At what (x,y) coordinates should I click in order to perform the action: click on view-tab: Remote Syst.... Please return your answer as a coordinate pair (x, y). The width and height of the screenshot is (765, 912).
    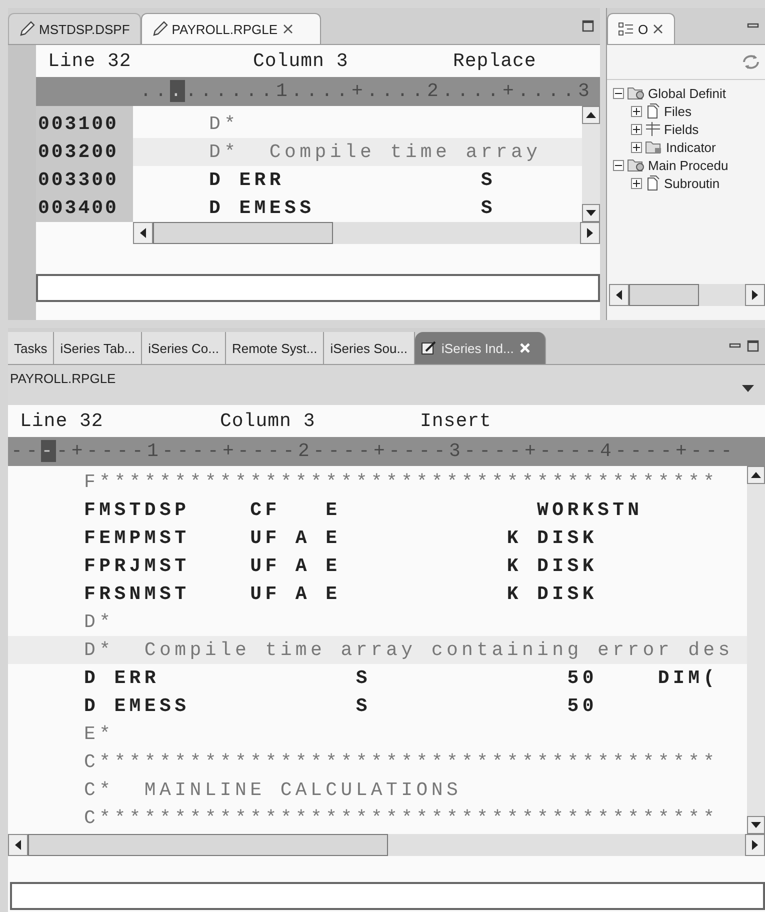
    Looking at the image, I should click on (275, 348).